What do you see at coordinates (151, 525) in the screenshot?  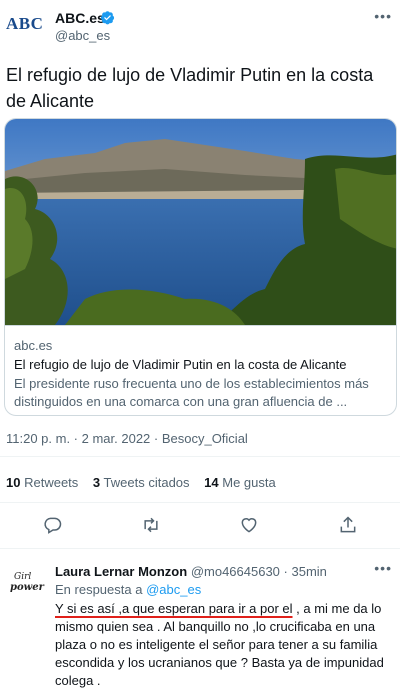 I see `retweet-icon` at bounding box center [151, 525].